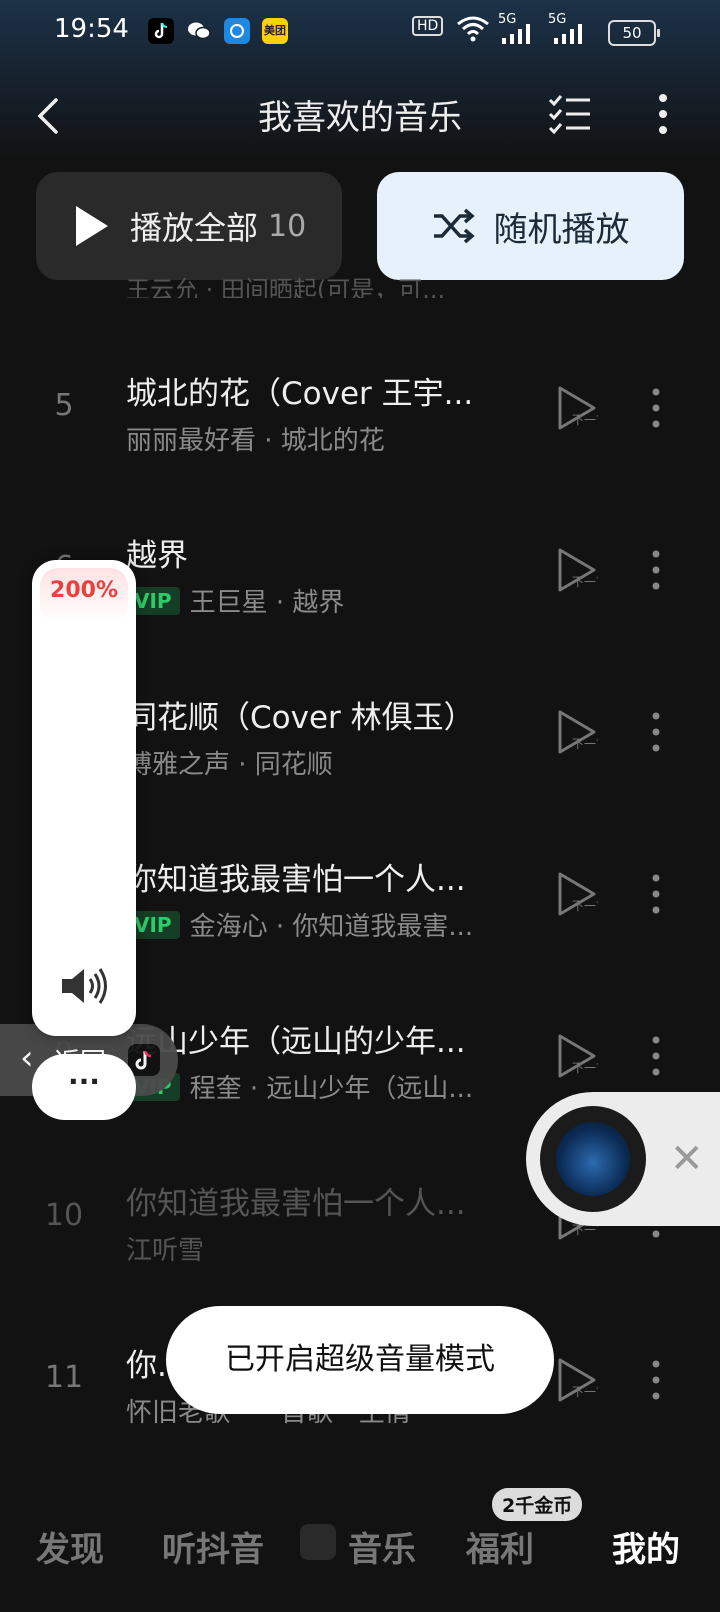 The width and height of the screenshot is (720, 1612). I want to click on bottom-navigation: 发现 听抖音 音乐 福利 2千金币 我的, so click(360, 1546).